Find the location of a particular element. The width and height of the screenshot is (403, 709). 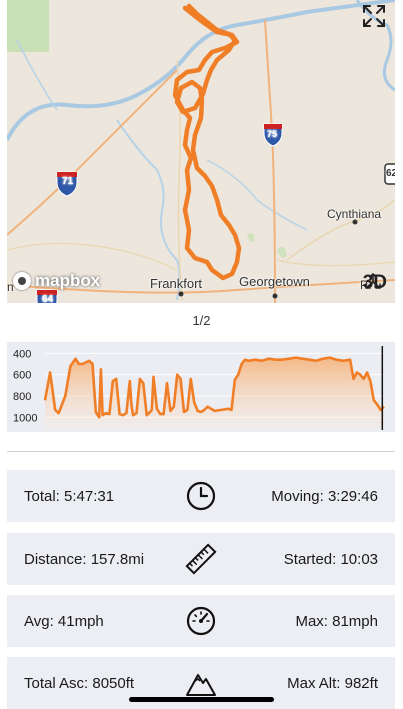

interstate-75-road is located at coordinates (270, 161).